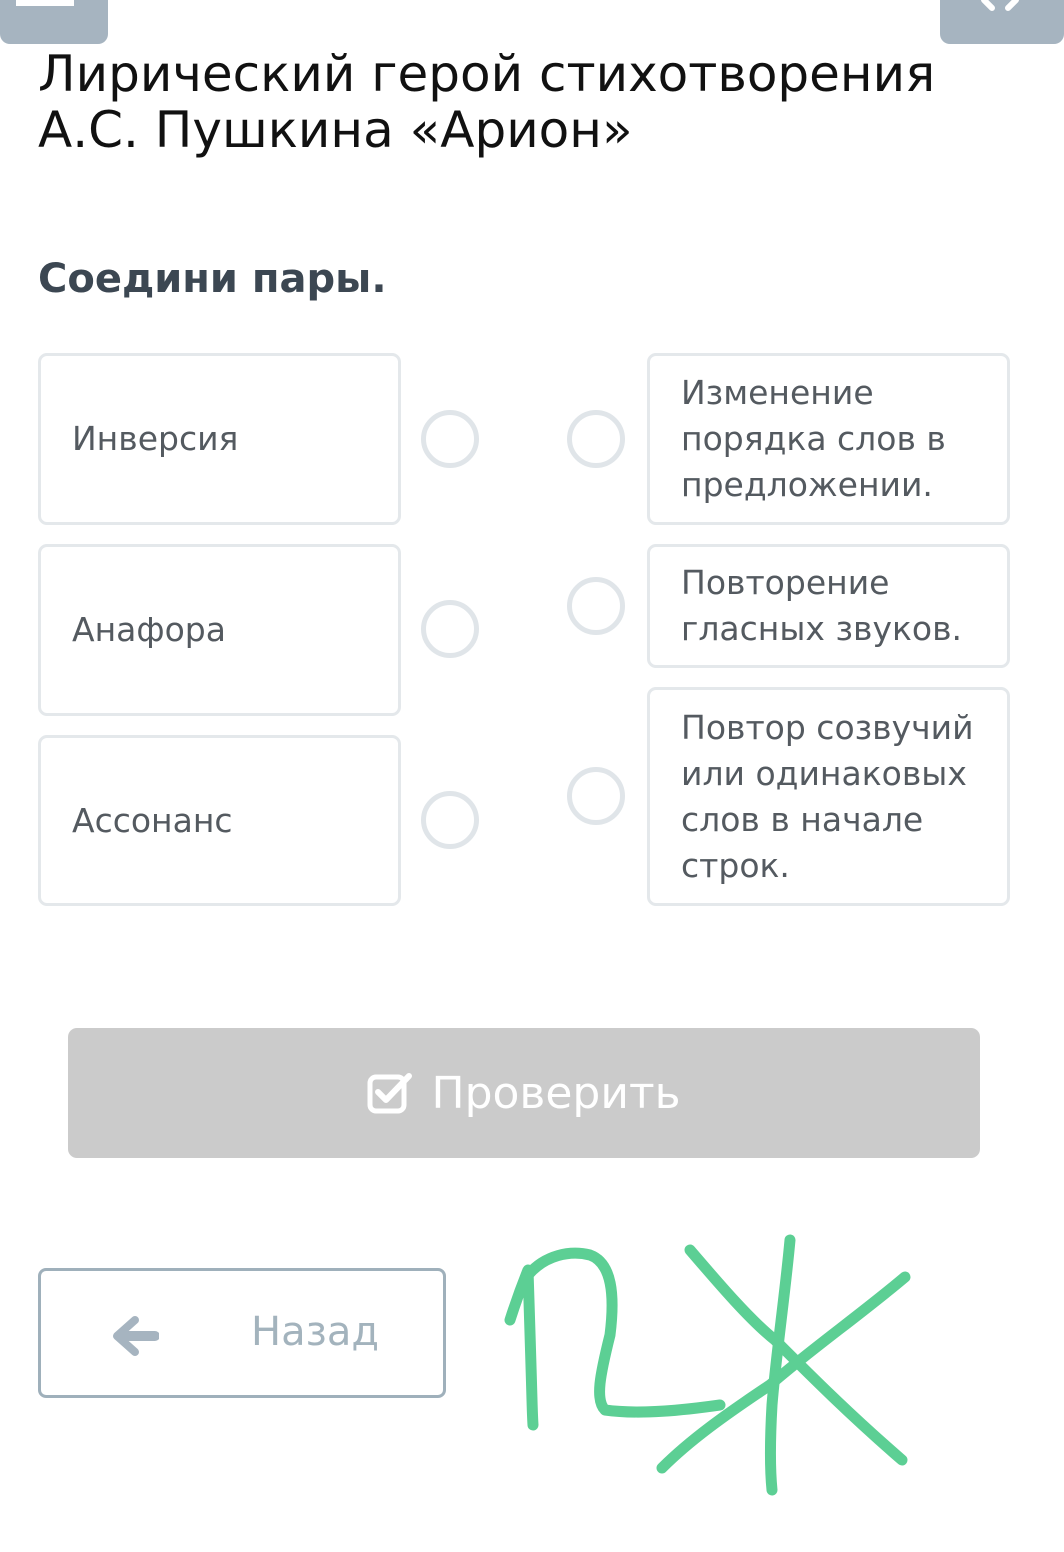  Describe the element at coordinates (822, 605) in the screenshot. I see `right-card-label: Повторение гласных звуков.` at that location.